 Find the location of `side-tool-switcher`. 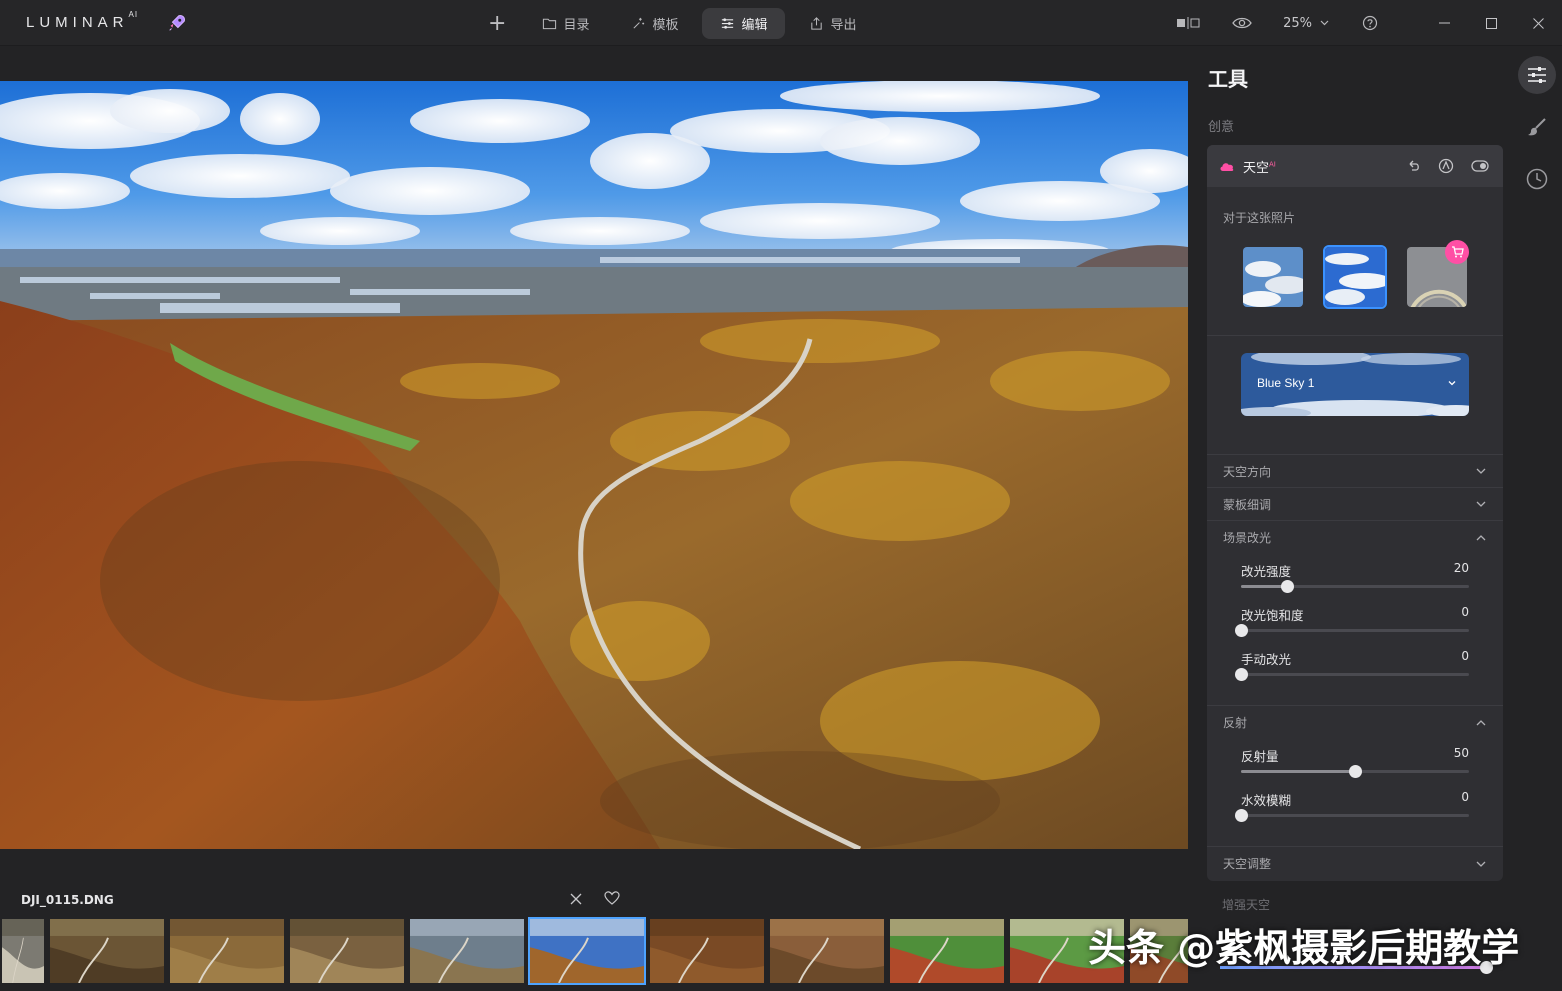

side-tool-switcher is located at coordinates (1537, 134).